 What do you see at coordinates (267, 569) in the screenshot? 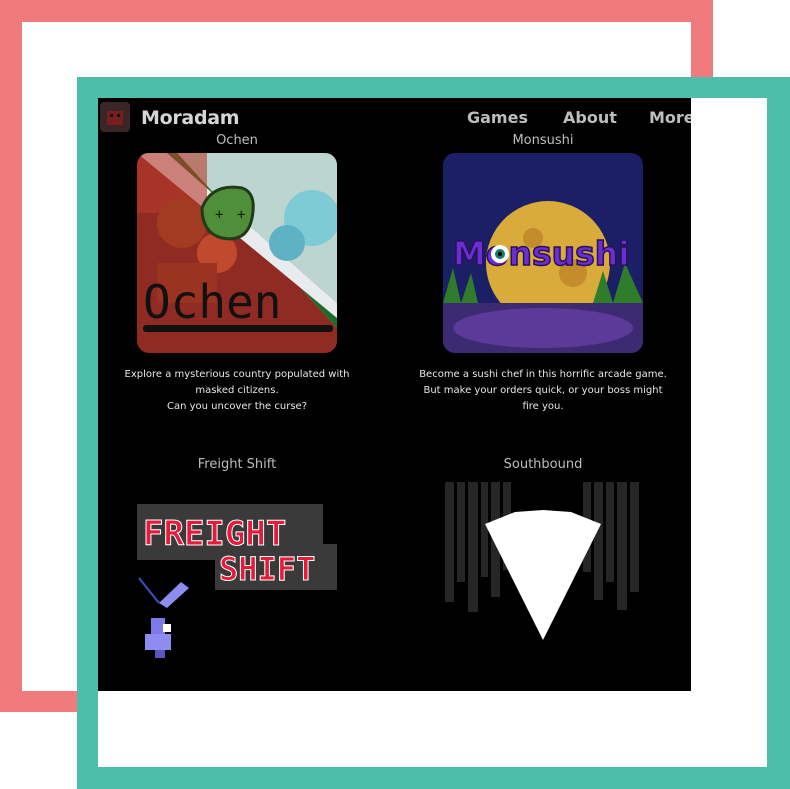
I see `shift-logo-text: SHIFT` at bounding box center [267, 569].